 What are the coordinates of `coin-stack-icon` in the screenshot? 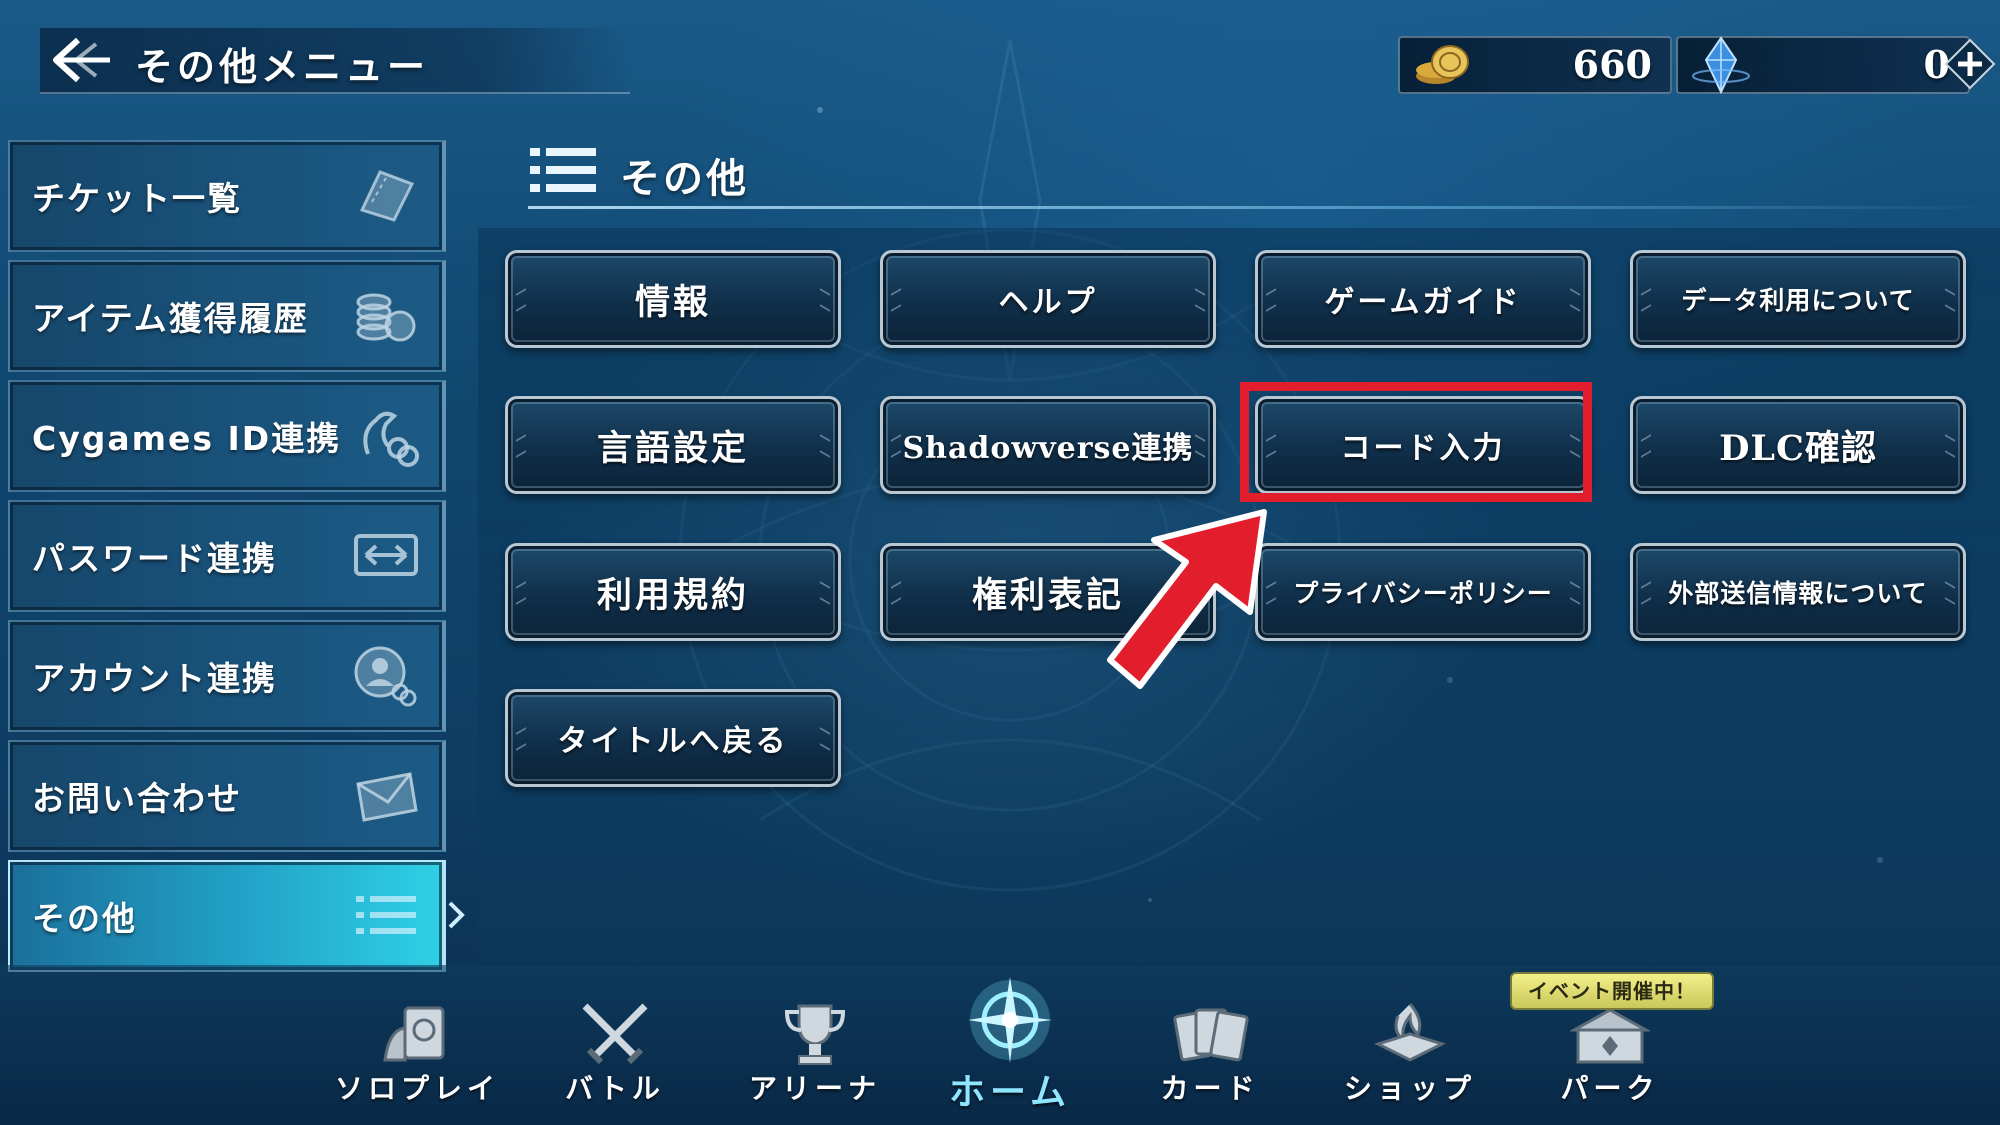 It's located at (386, 317).